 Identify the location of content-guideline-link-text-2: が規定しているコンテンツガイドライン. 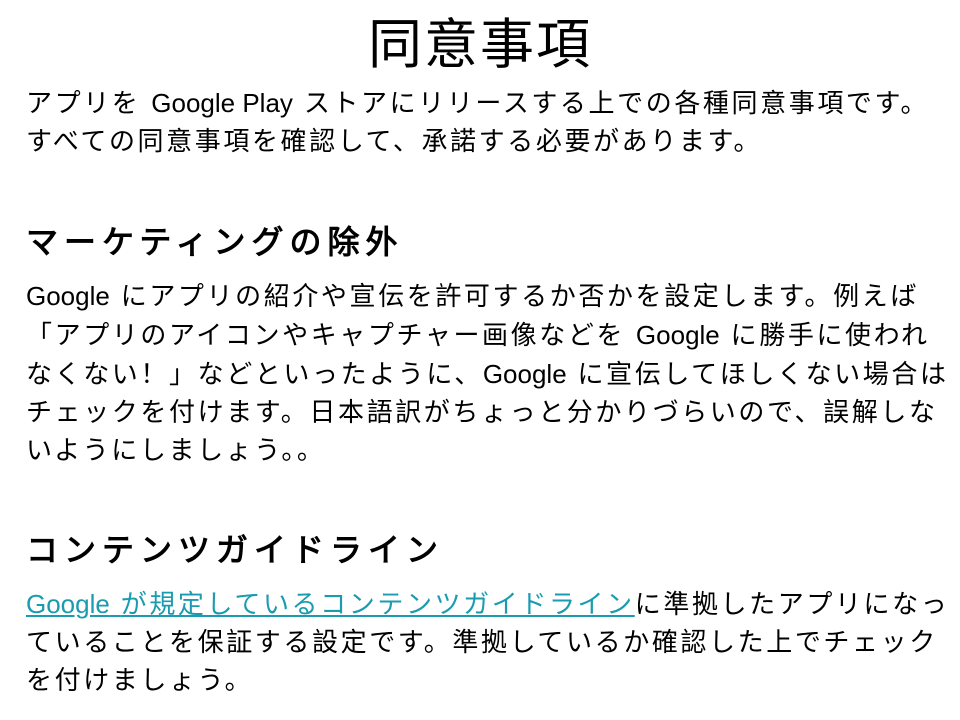
(377, 605).